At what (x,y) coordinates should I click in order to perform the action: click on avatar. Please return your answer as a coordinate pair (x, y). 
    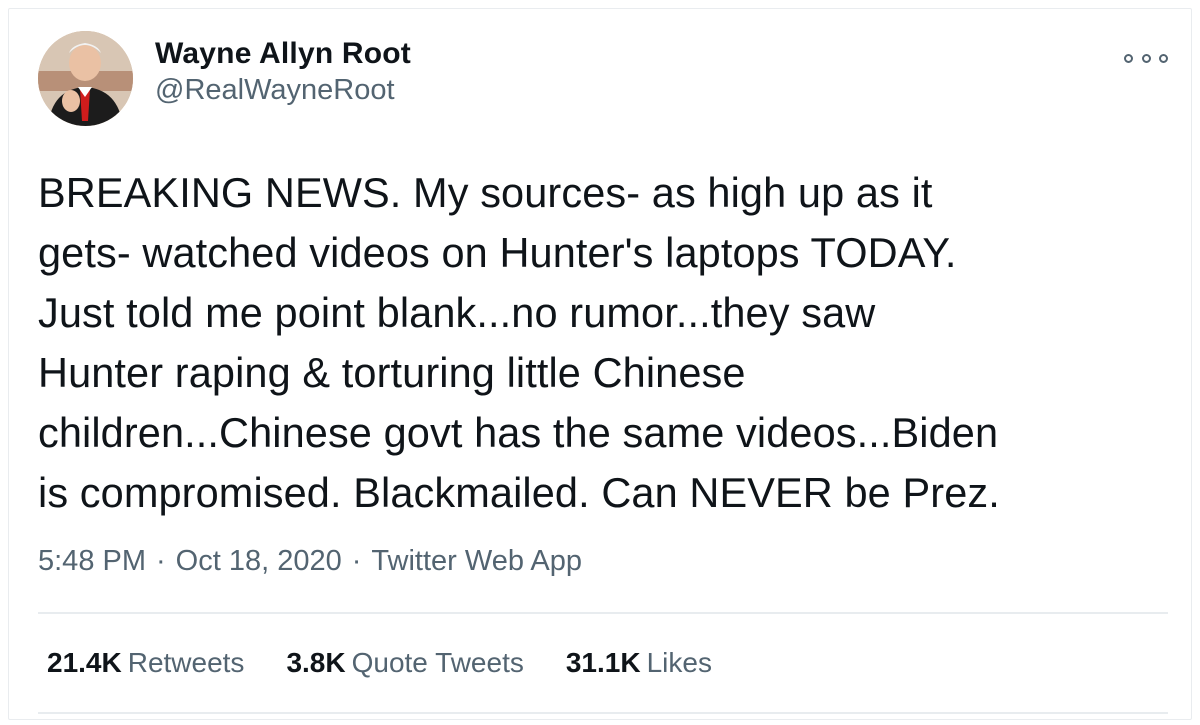
    Looking at the image, I should click on (85, 78).